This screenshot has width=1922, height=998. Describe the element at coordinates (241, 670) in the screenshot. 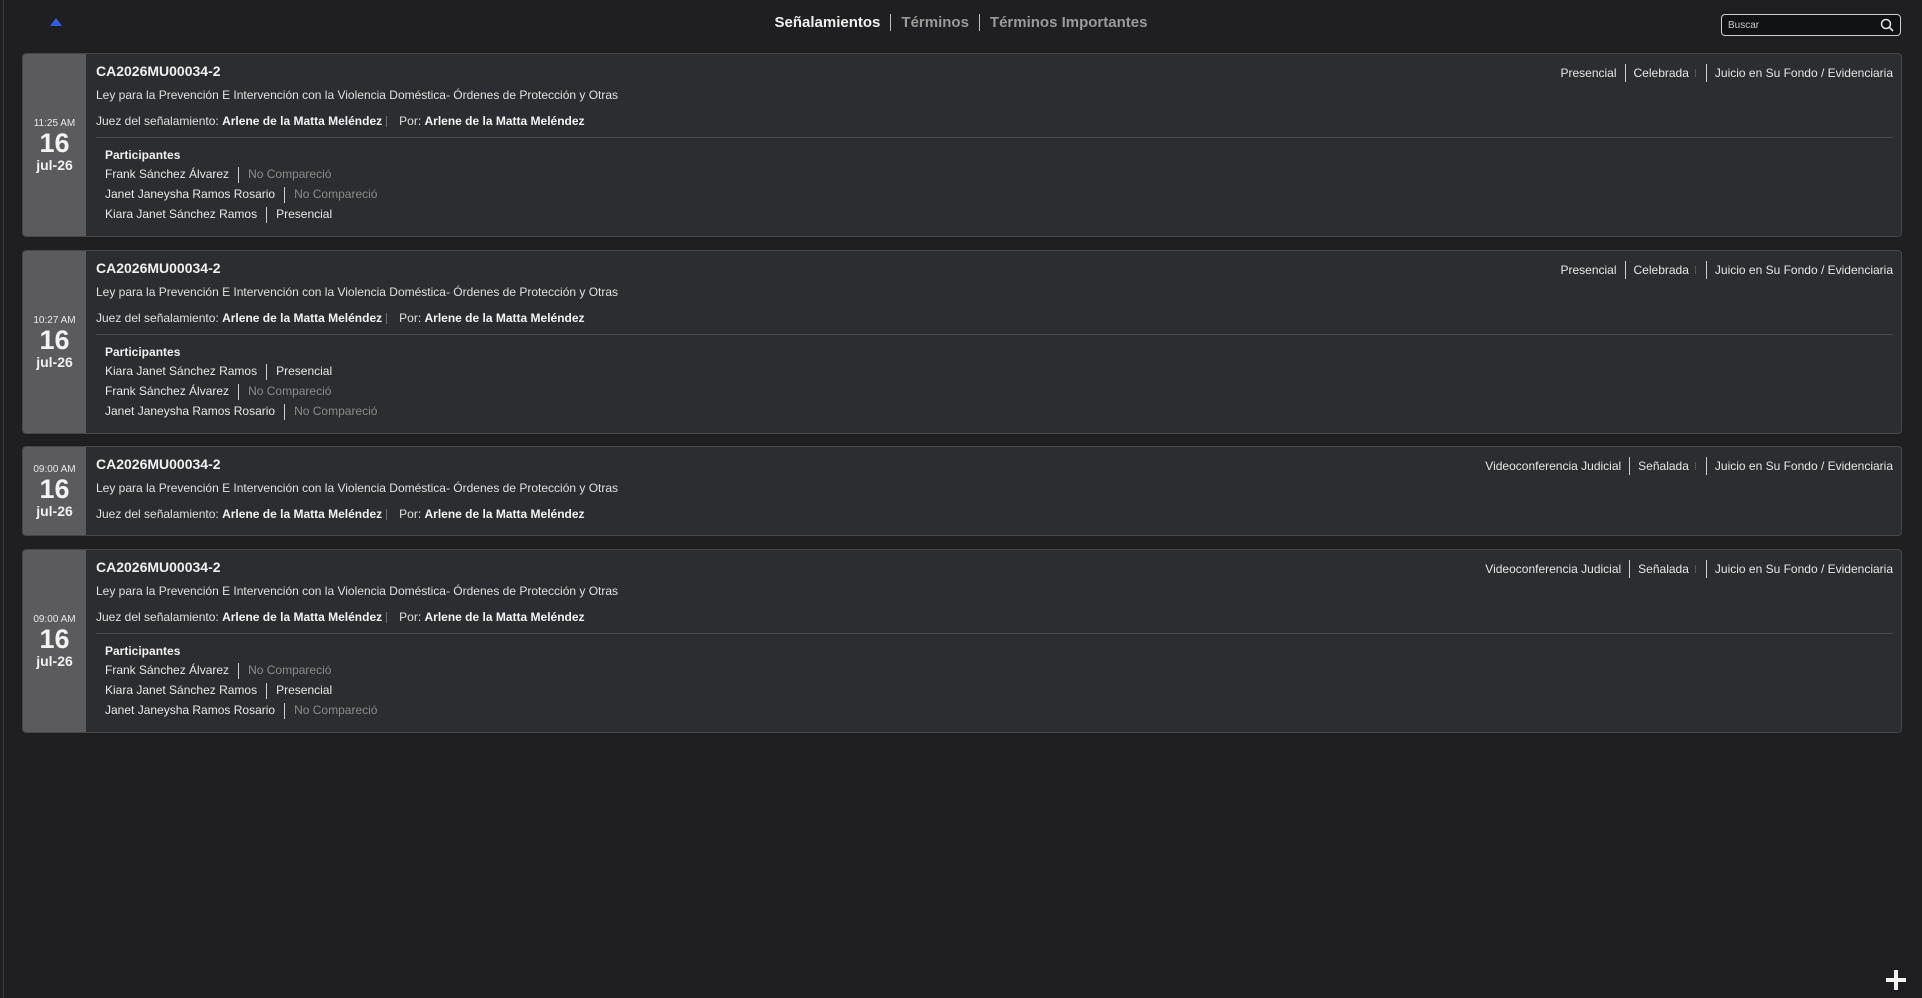

I see `participant-row: Frank Sánchez Álvarez No Compareció` at that location.